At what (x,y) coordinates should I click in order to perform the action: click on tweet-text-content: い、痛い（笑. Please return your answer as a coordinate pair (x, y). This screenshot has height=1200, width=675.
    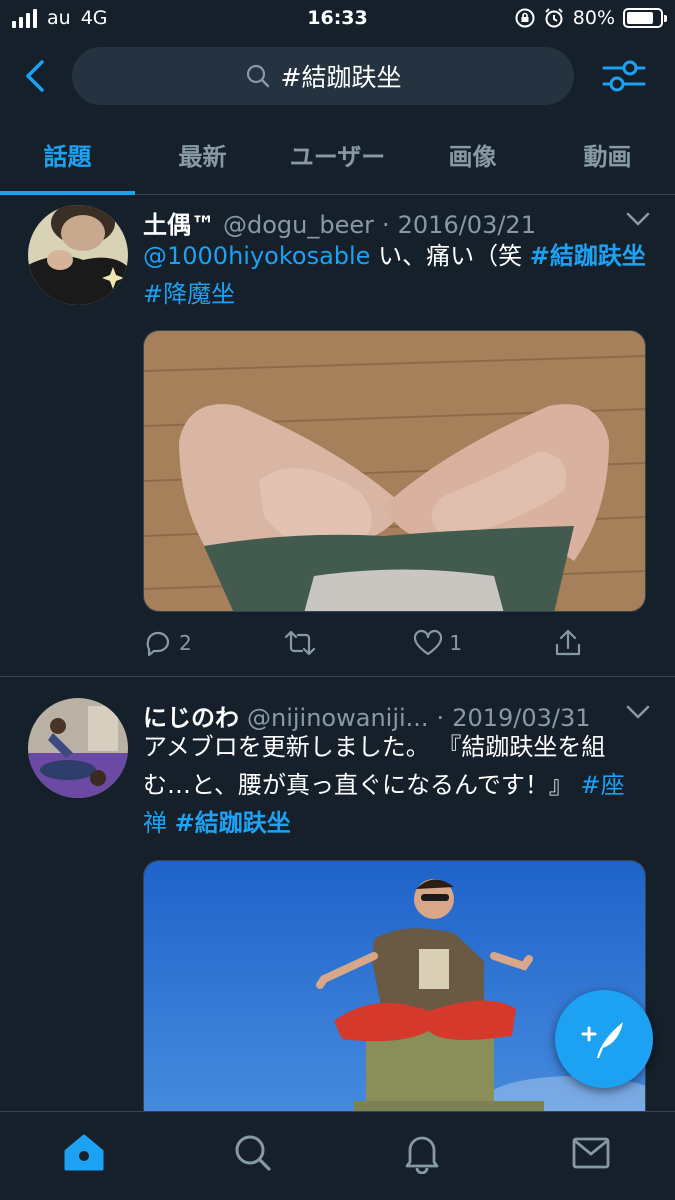
    Looking at the image, I should click on (450, 256).